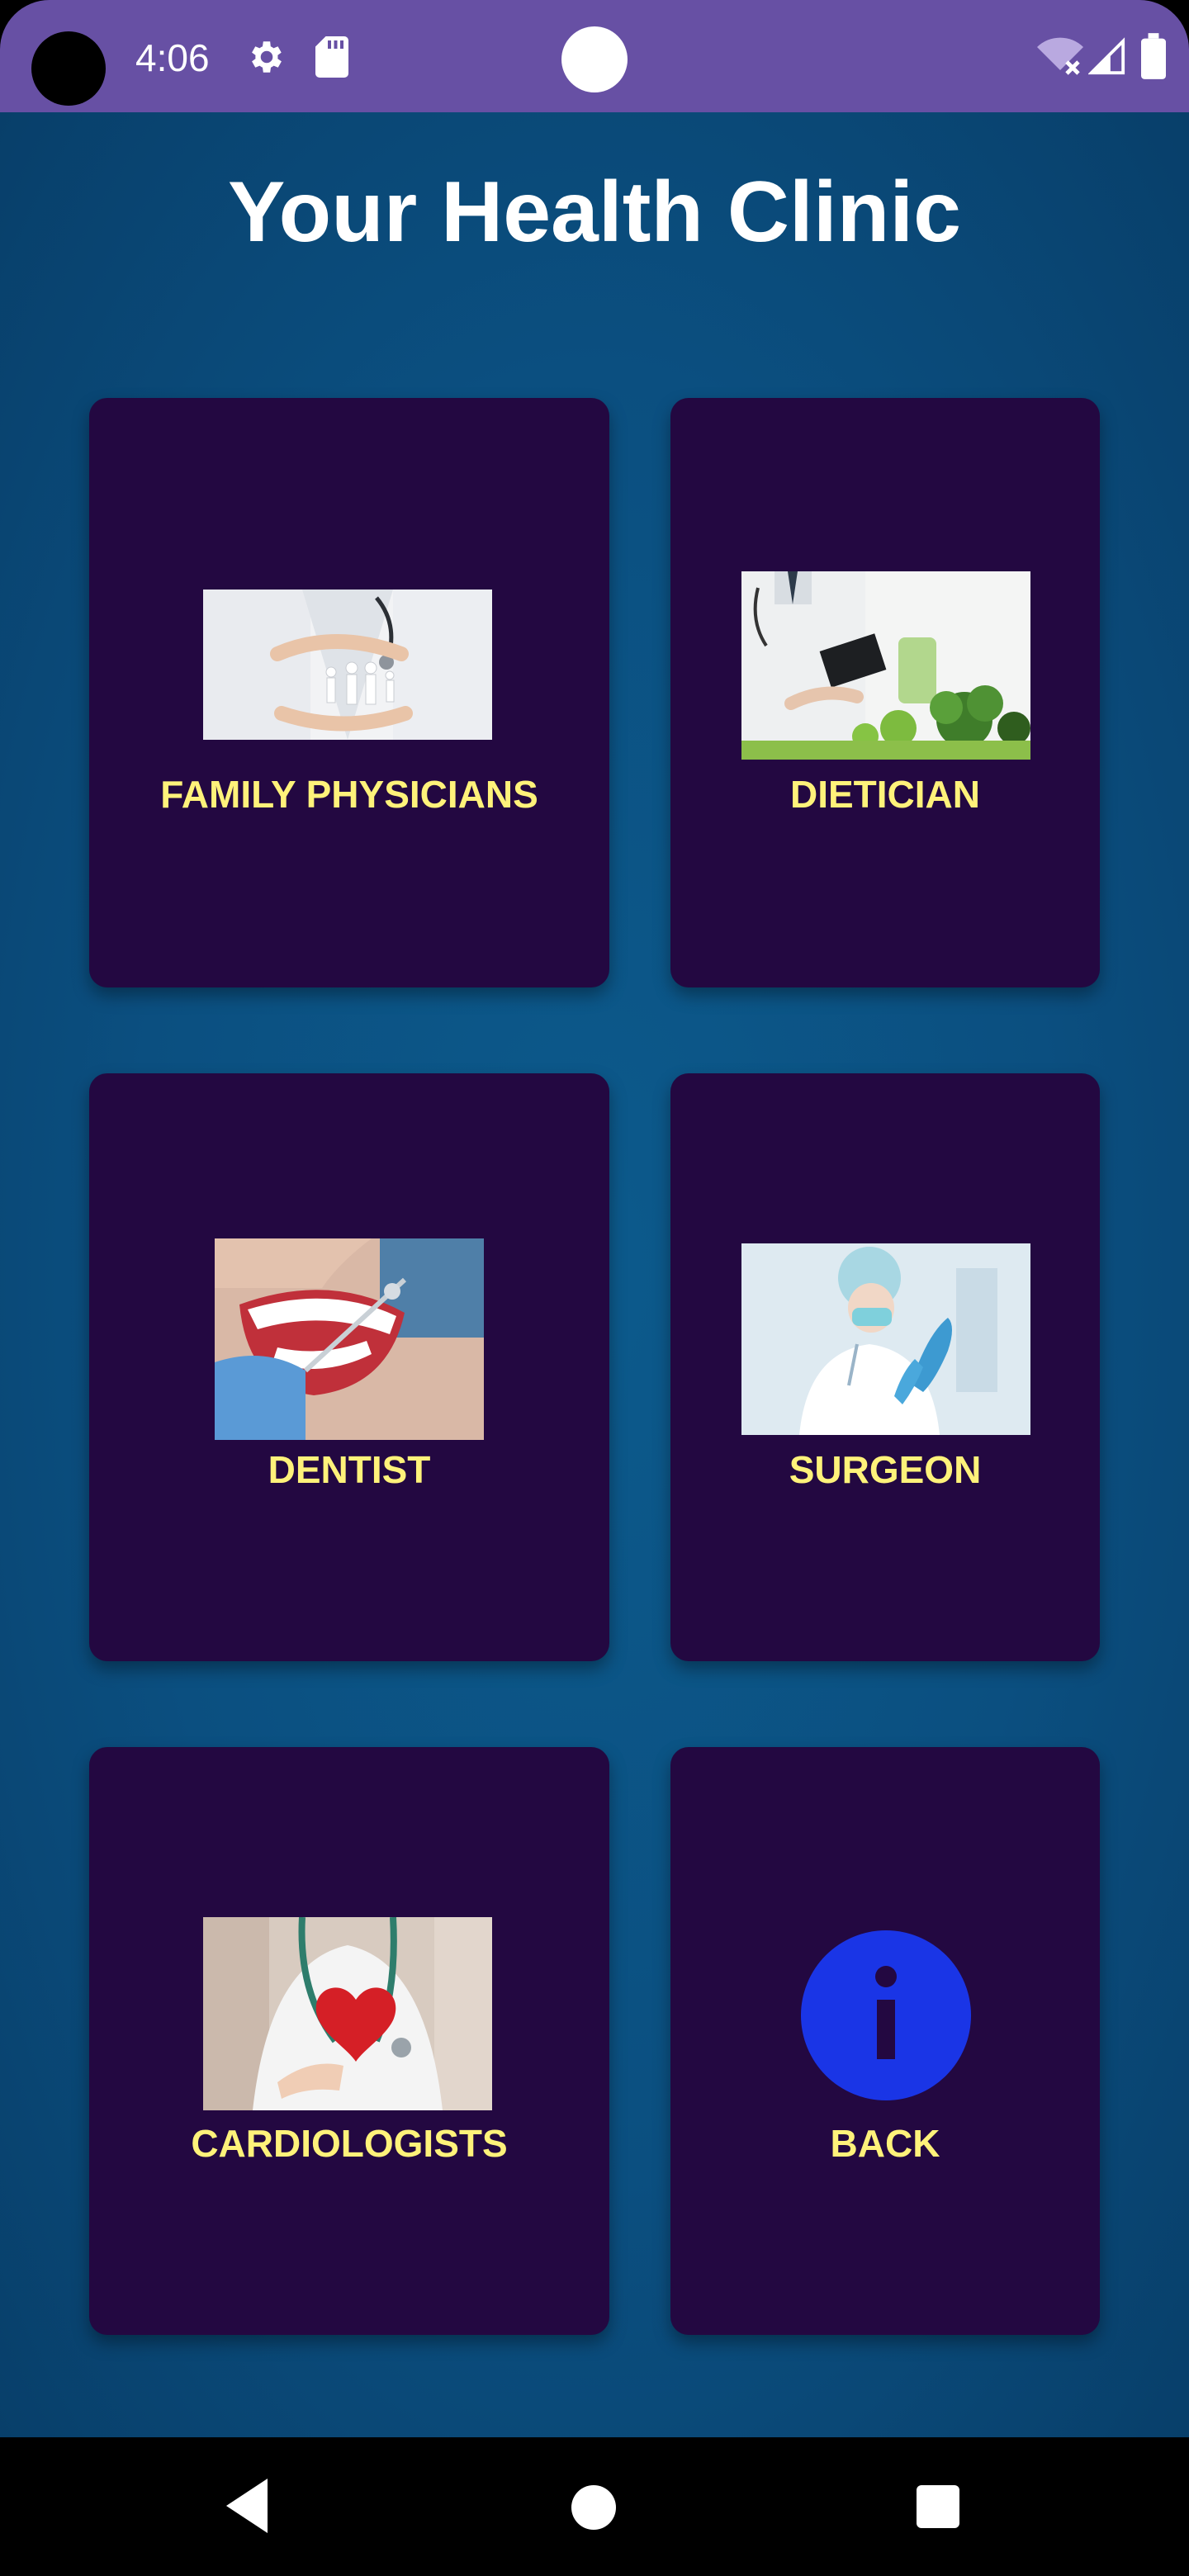  What do you see at coordinates (885, 665) in the screenshot?
I see `dietician-photo` at bounding box center [885, 665].